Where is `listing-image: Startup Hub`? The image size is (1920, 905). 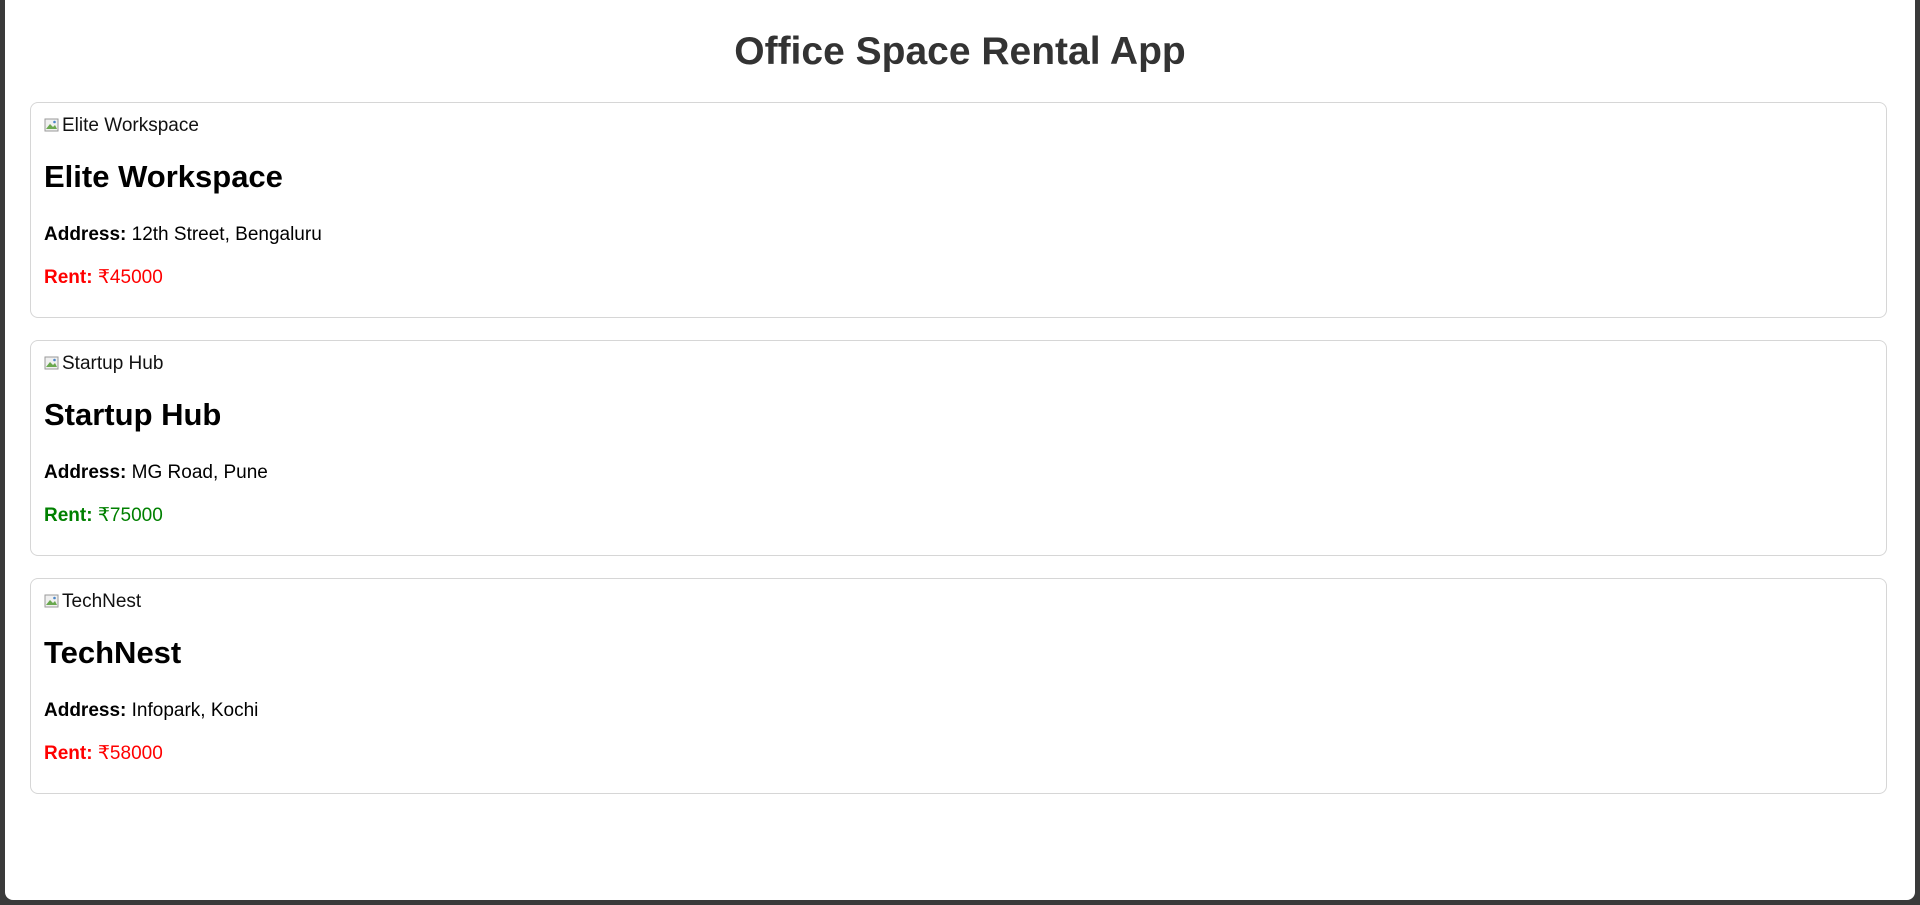
listing-image: Startup Hub is located at coordinates (103, 364).